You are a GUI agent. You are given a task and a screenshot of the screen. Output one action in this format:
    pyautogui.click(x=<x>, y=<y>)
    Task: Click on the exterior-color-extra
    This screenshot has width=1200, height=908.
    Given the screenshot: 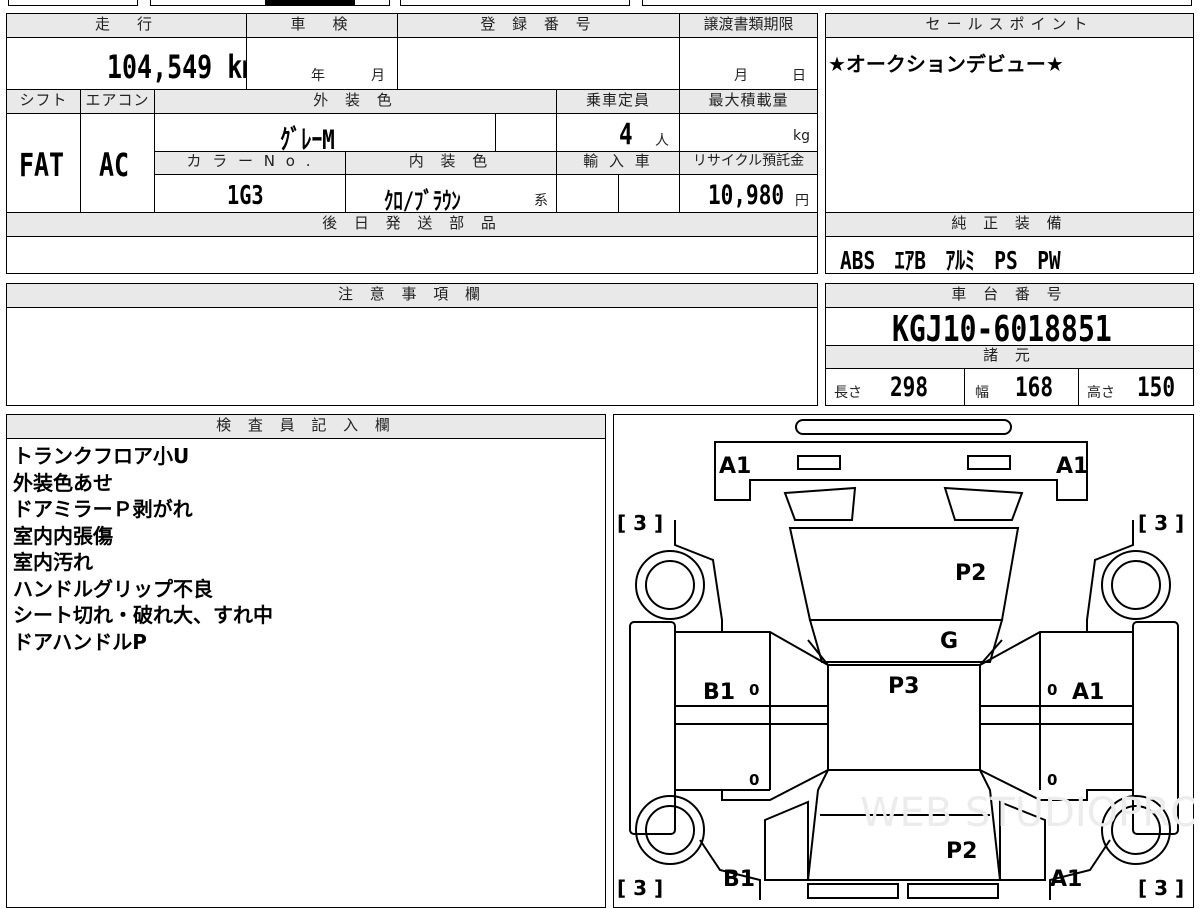 What is the action you would take?
    pyautogui.click(x=526, y=132)
    